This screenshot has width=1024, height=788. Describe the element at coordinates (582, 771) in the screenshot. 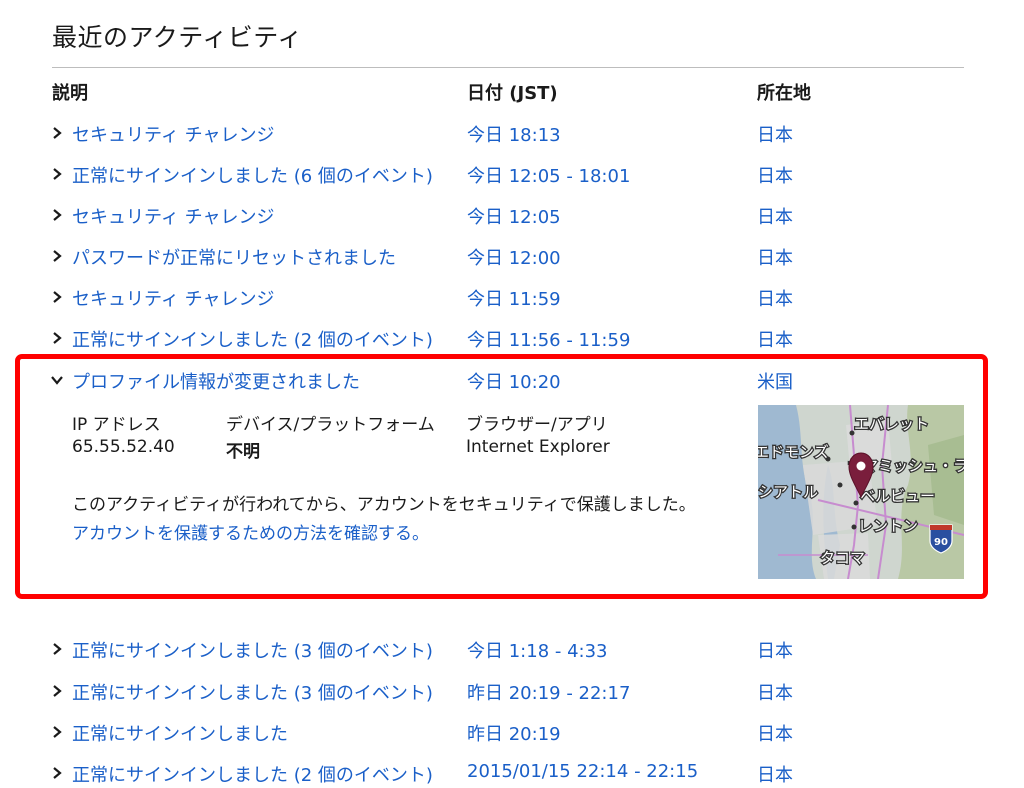

I see `row-date: 2015/01/15 22:14 - 22:15` at that location.